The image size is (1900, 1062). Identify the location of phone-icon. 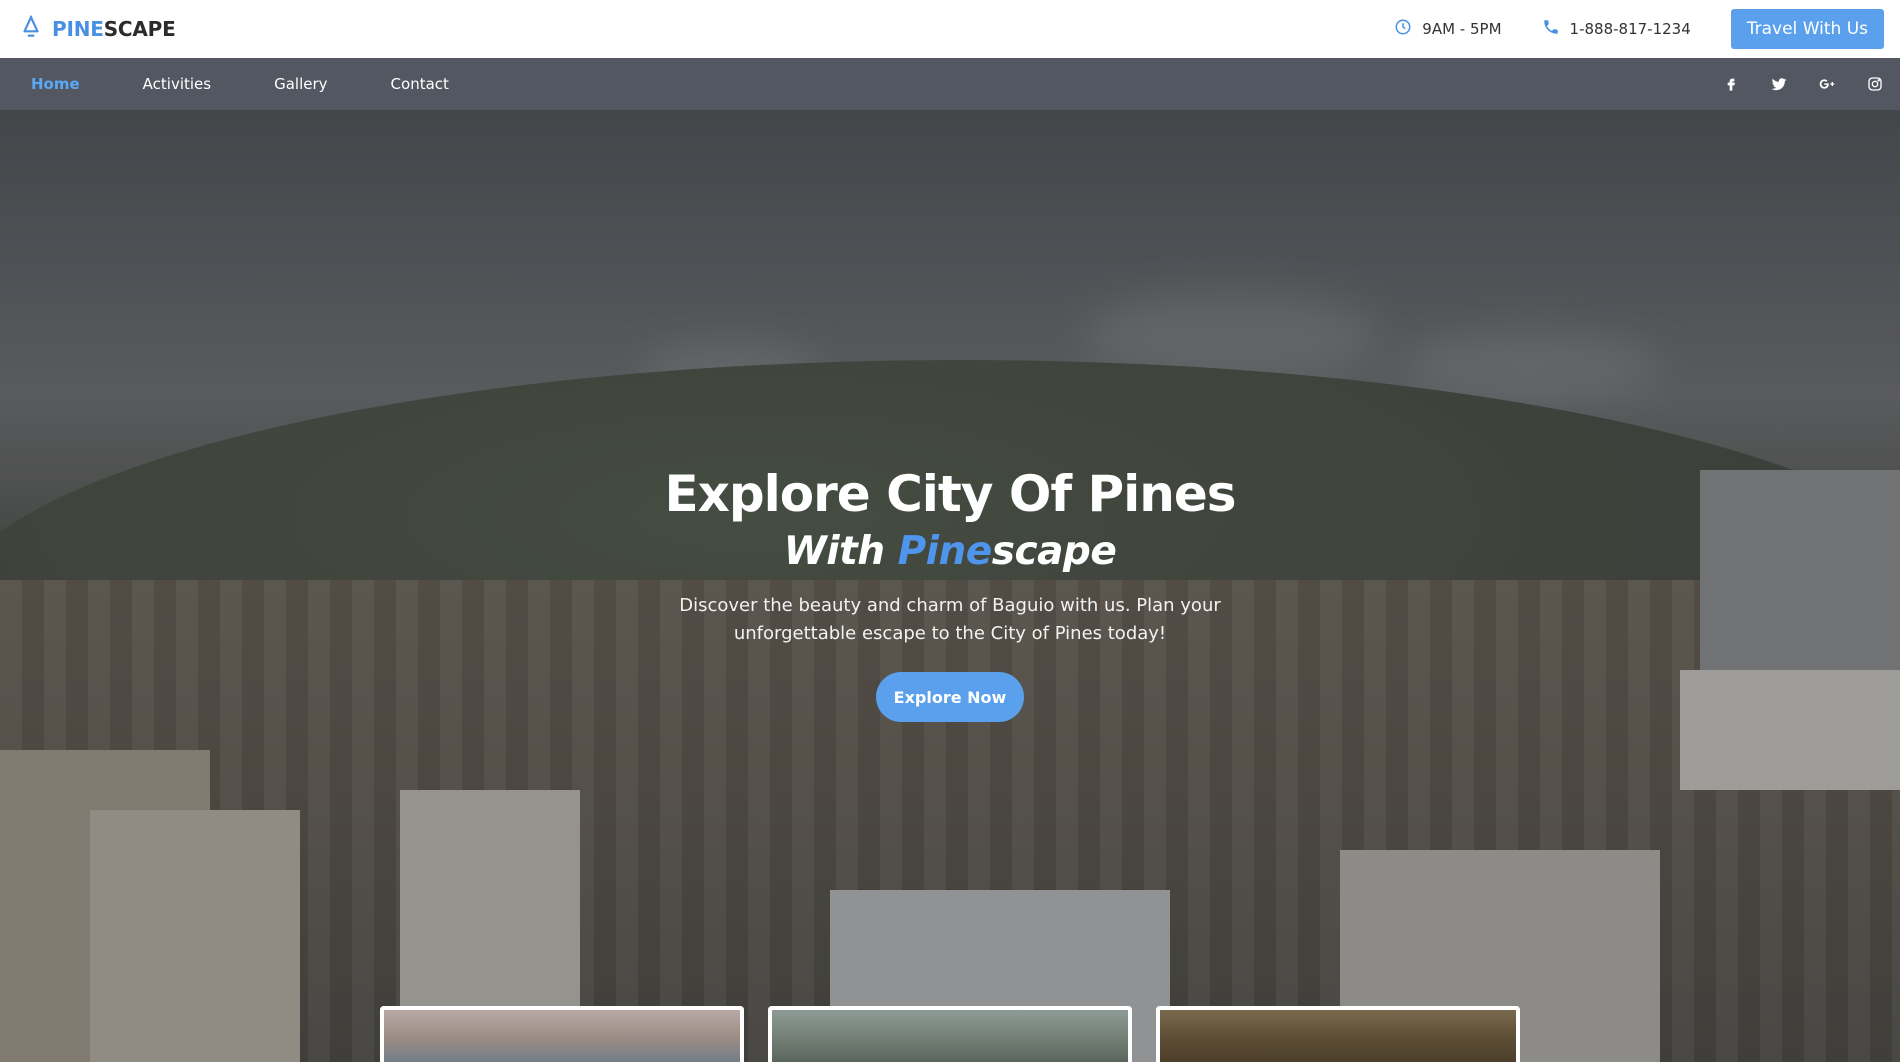
(1551, 29).